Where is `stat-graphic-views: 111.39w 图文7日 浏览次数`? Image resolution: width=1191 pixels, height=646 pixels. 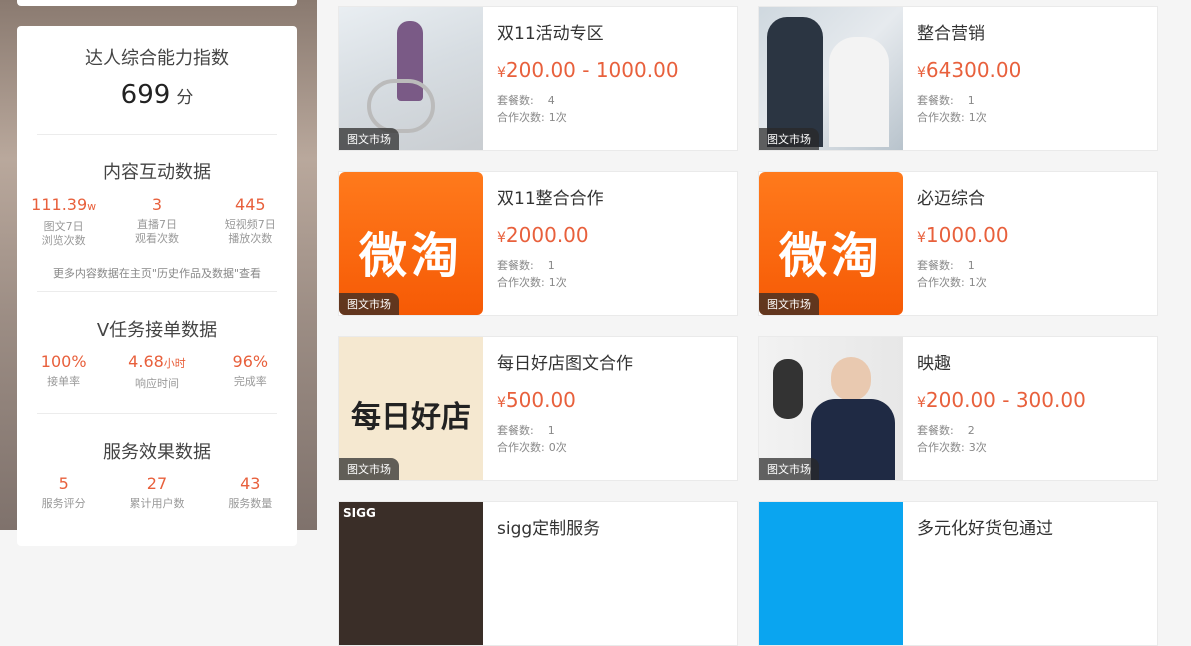 stat-graphic-views: 111.39w 图文7日 浏览次数 is located at coordinates (64, 221).